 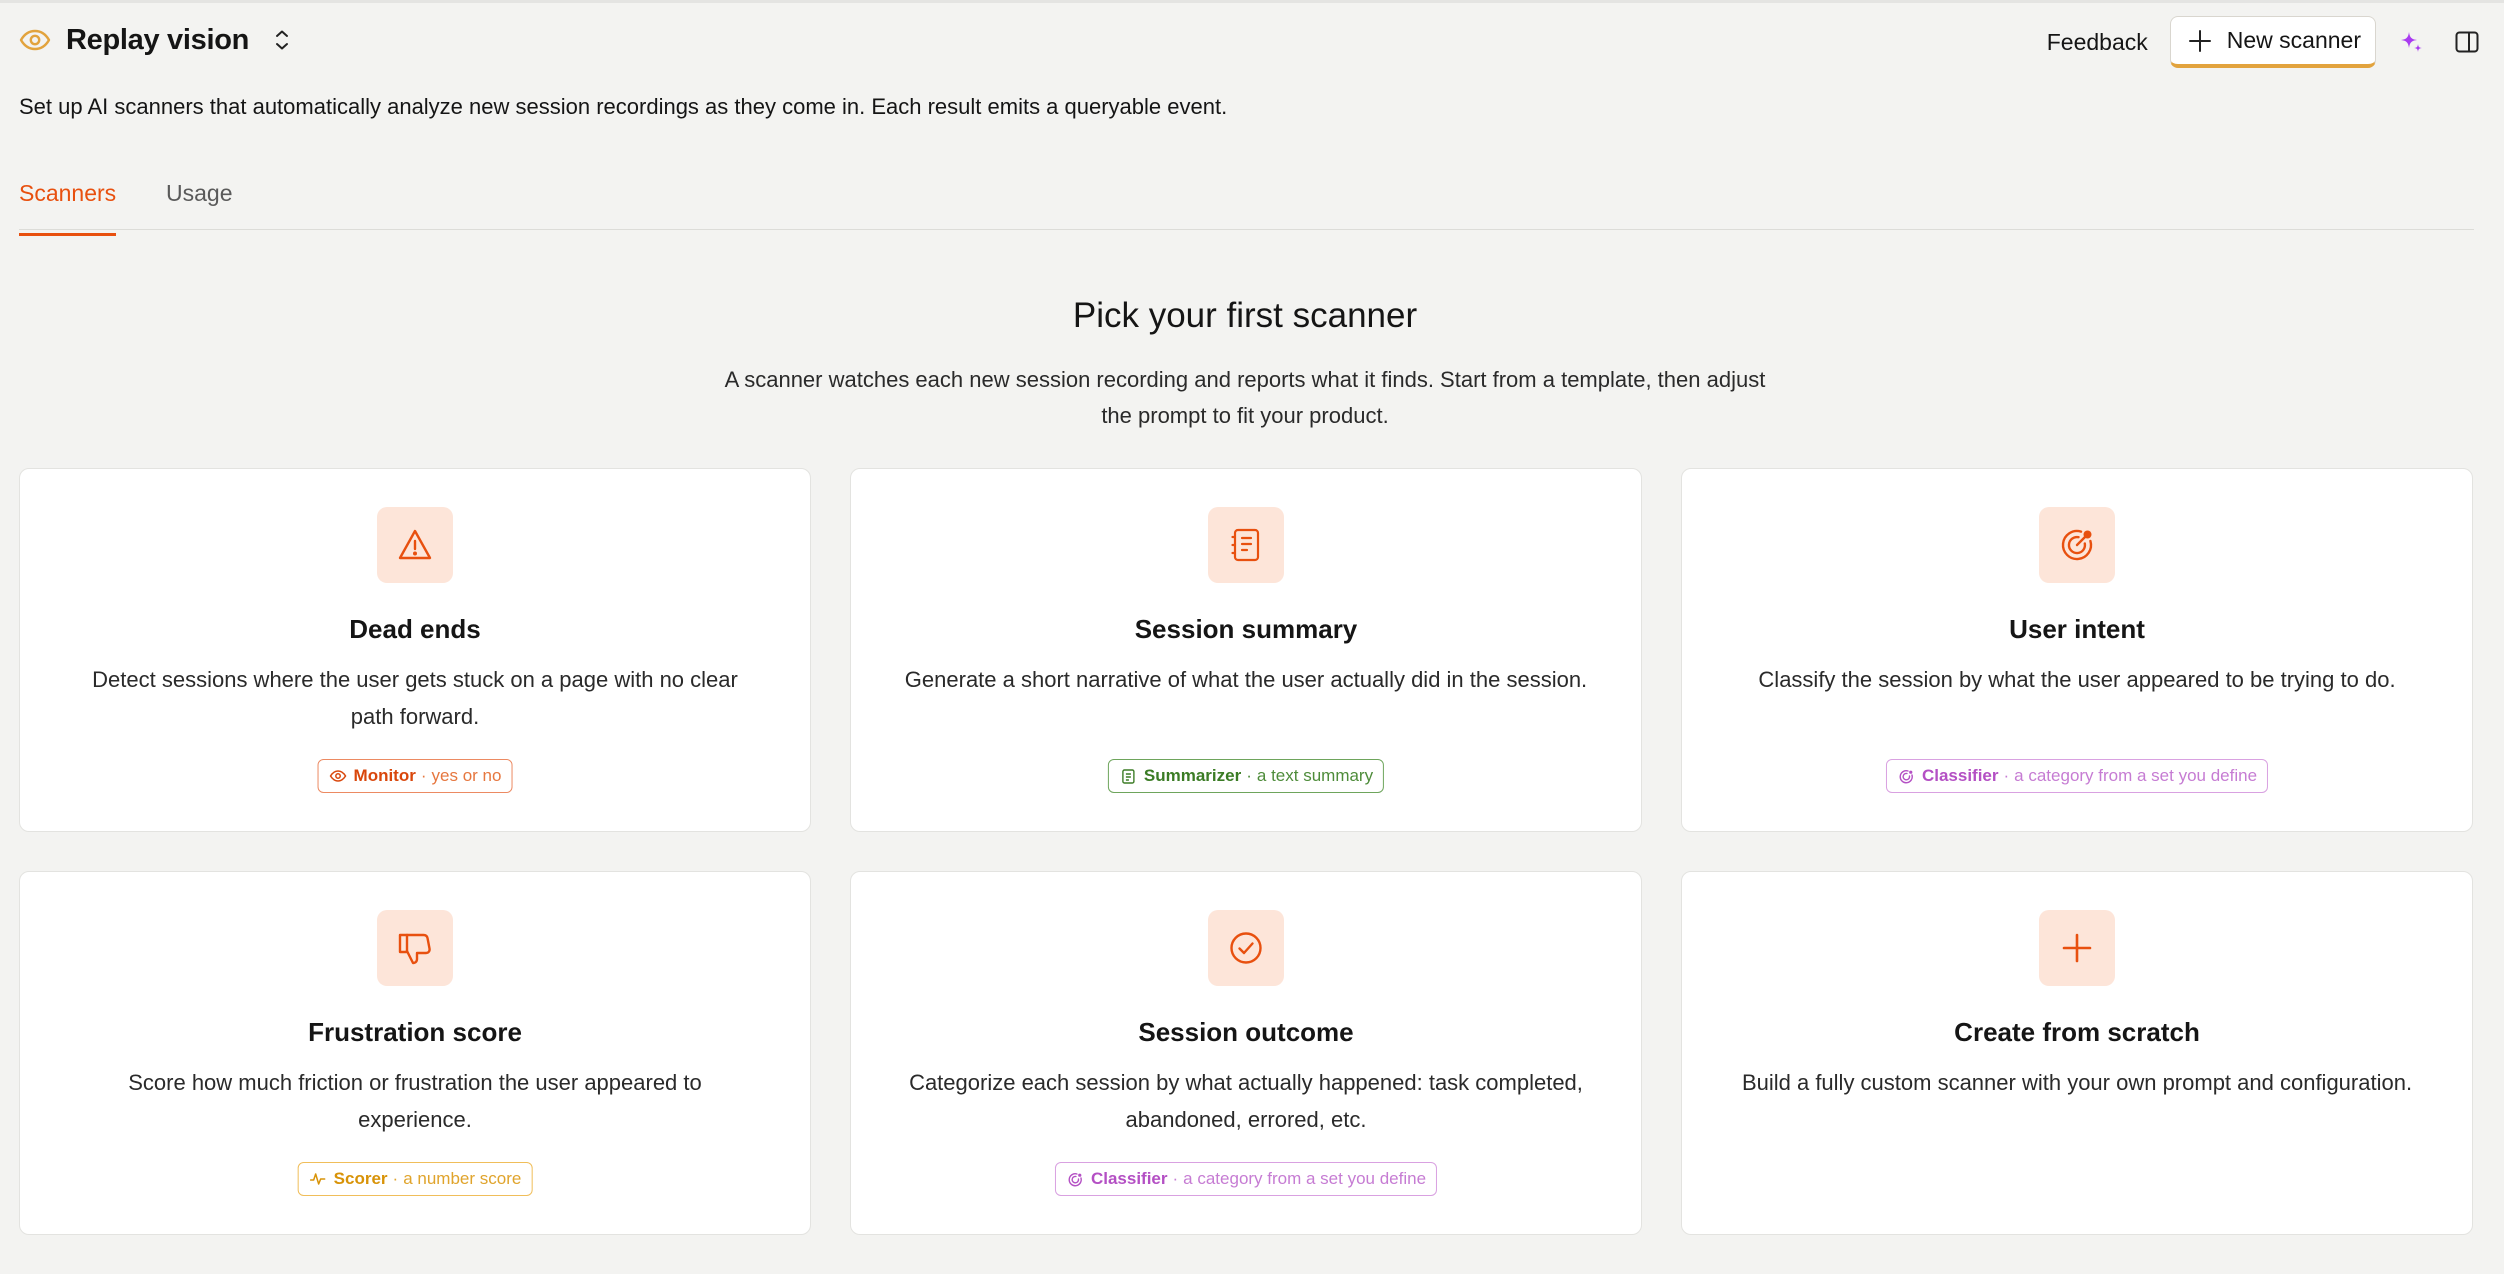 What do you see at coordinates (2097, 42) in the screenshot?
I see `feedback-button: Feedback` at bounding box center [2097, 42].